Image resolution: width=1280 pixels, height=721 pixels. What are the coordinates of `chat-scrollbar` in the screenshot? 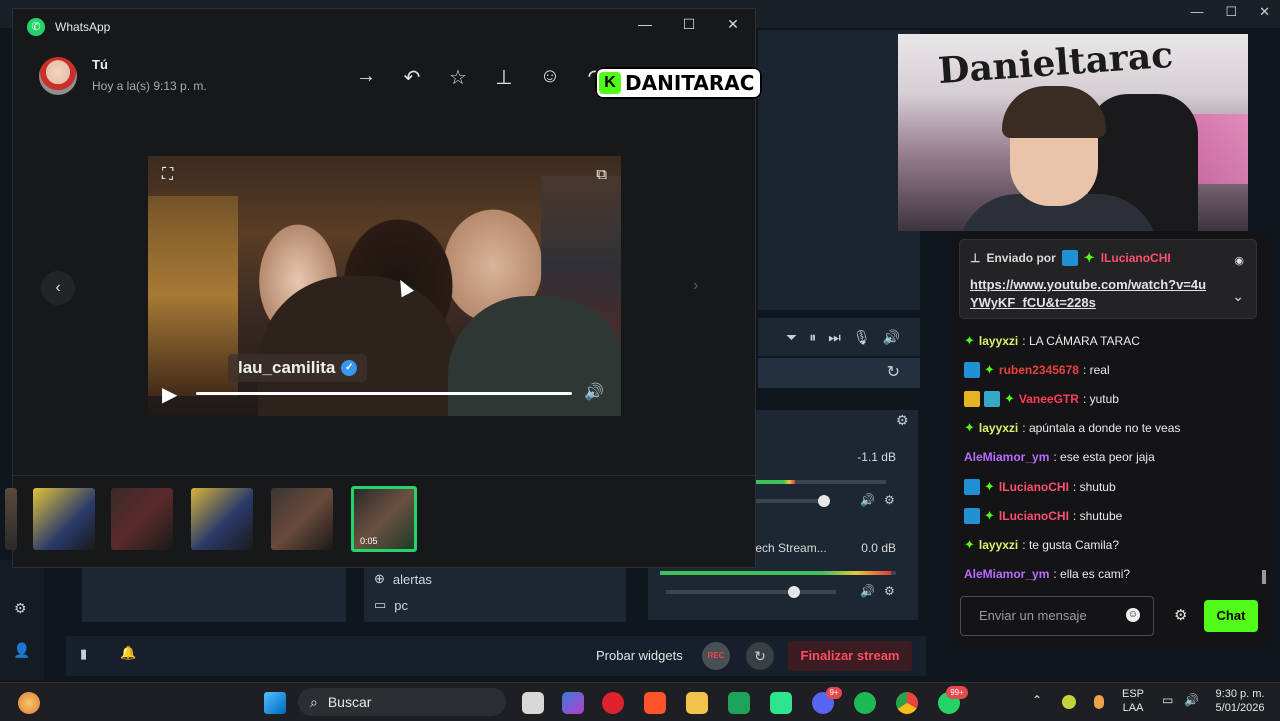 It's located at (1264, 577).